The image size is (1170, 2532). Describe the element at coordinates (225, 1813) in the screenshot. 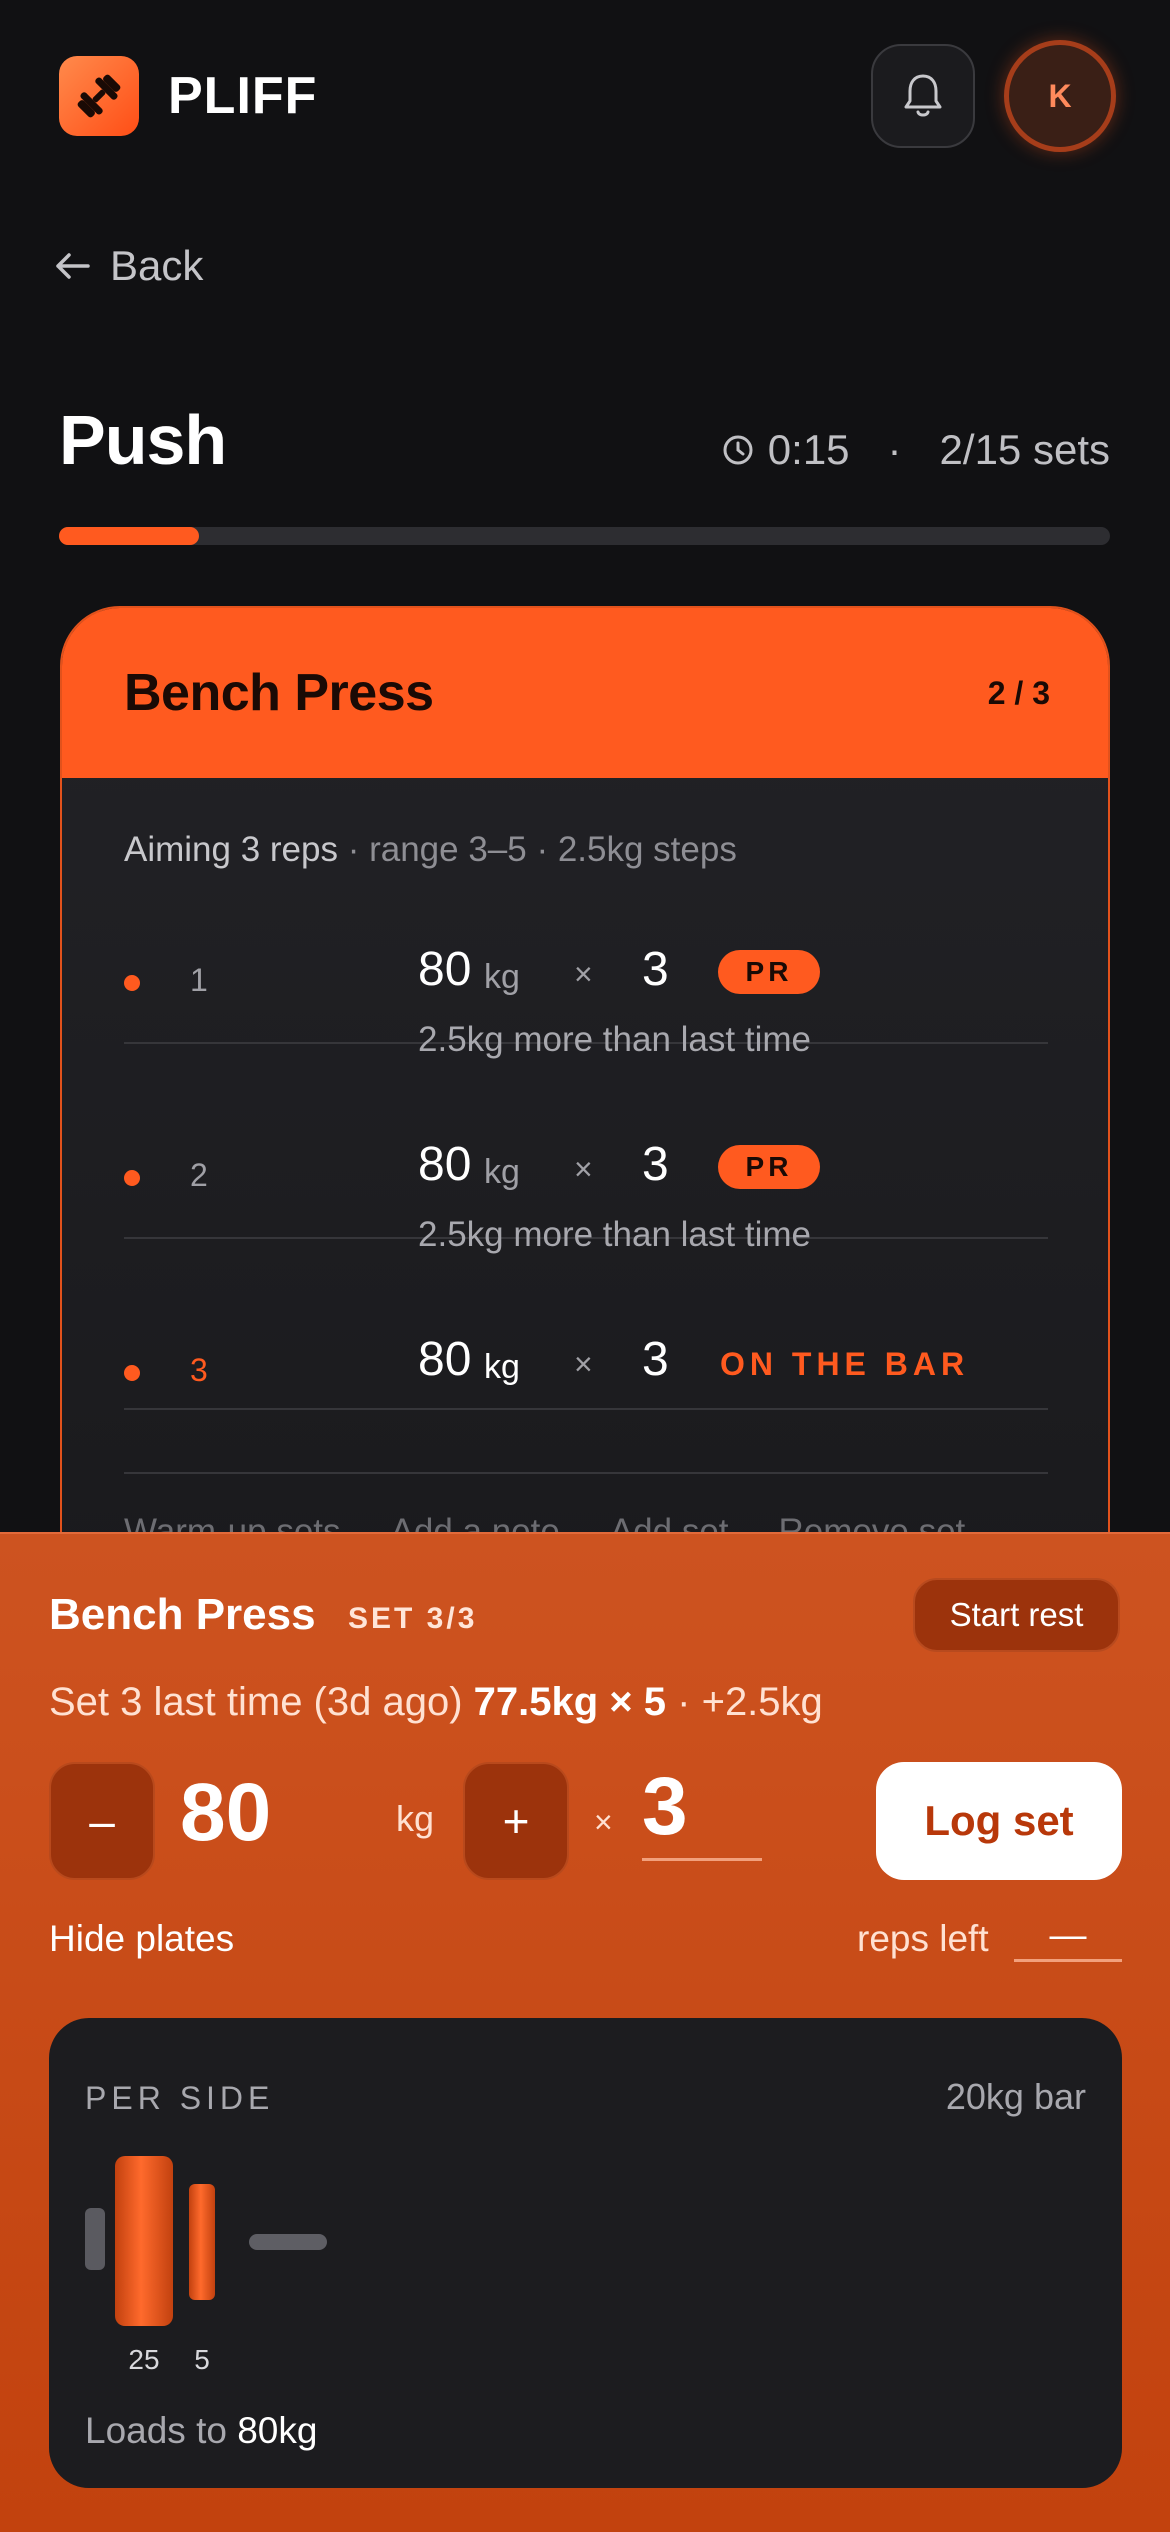

I see `weight-input: 80` at that location.